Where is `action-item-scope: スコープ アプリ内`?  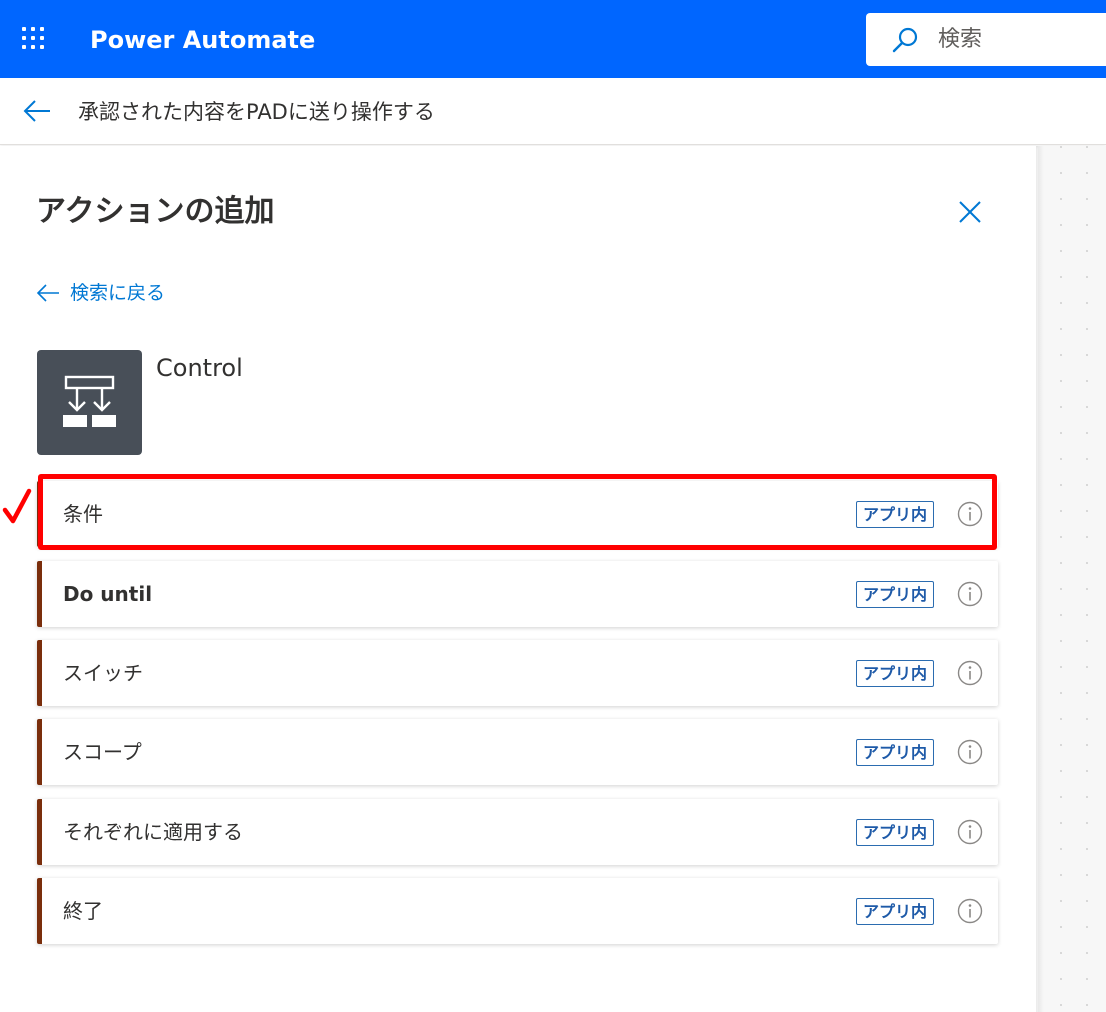 action-item-scope: スコープ アプリ内 is located at coordinates (517, 752).